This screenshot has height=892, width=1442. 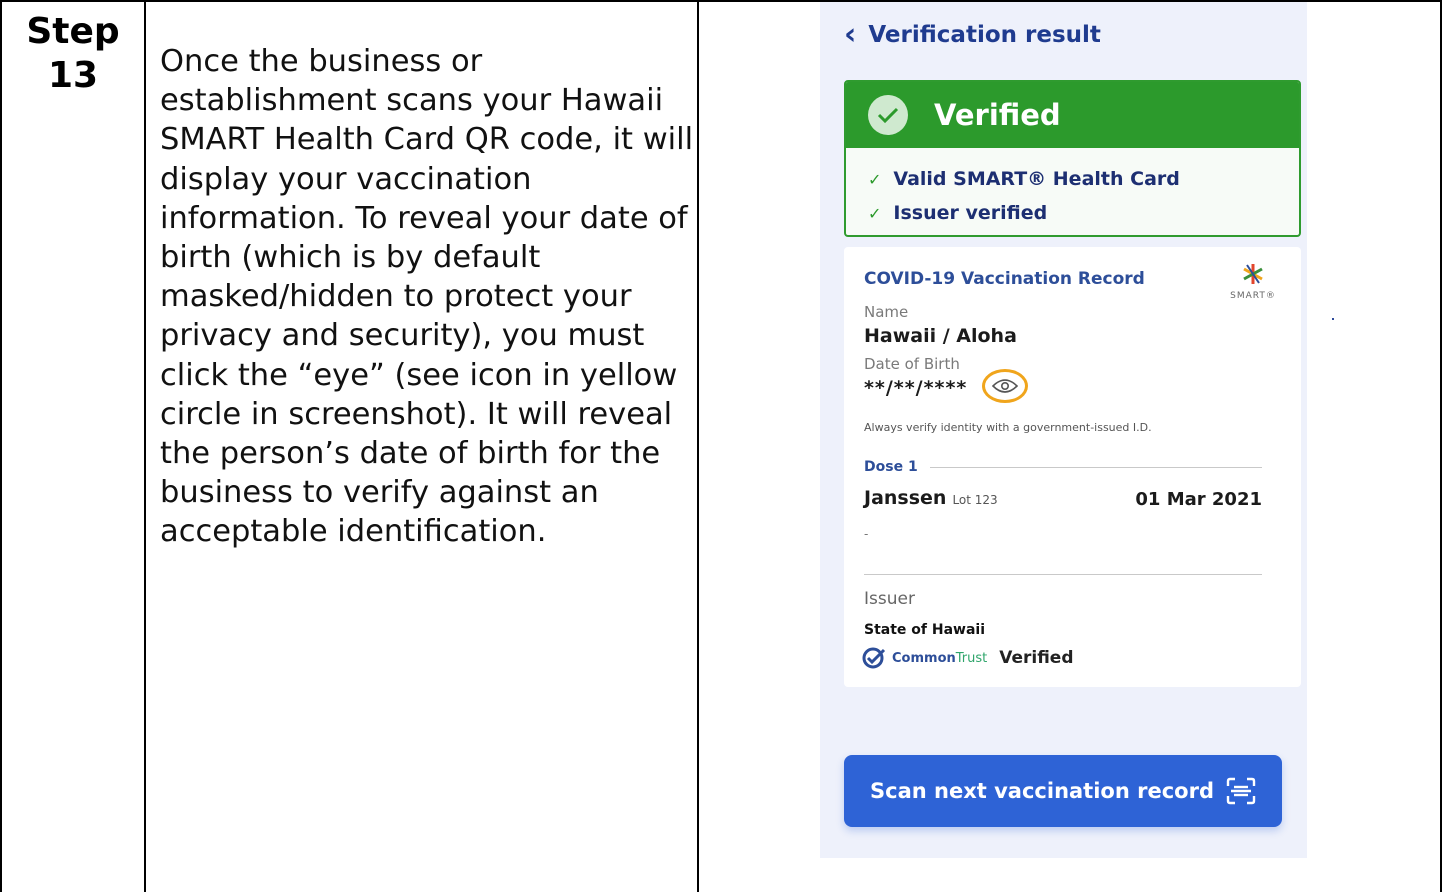 I want to click on commontrust-verified: Verified, so click(x=1036, y=658).